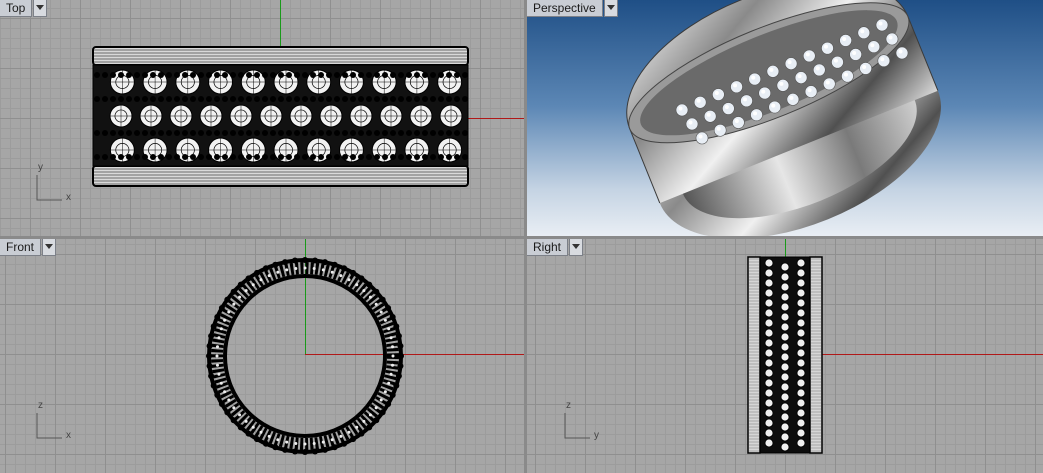 The width and height of the screenshot is (1043, 473). What do you see at coordinates (548, 247) in the screenshot?
I see `viewport-title: Right` at bounding box center [548, 247].